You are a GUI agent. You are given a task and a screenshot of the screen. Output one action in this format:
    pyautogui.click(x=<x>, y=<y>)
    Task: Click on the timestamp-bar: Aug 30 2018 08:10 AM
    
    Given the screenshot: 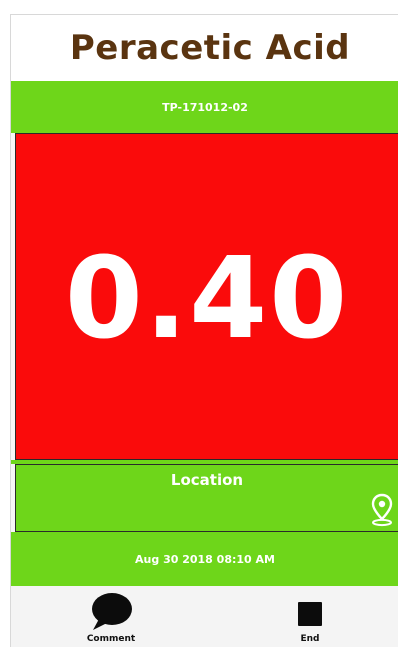 What is the action you would take?
    pyautogui.click(x=204, y=559)
    